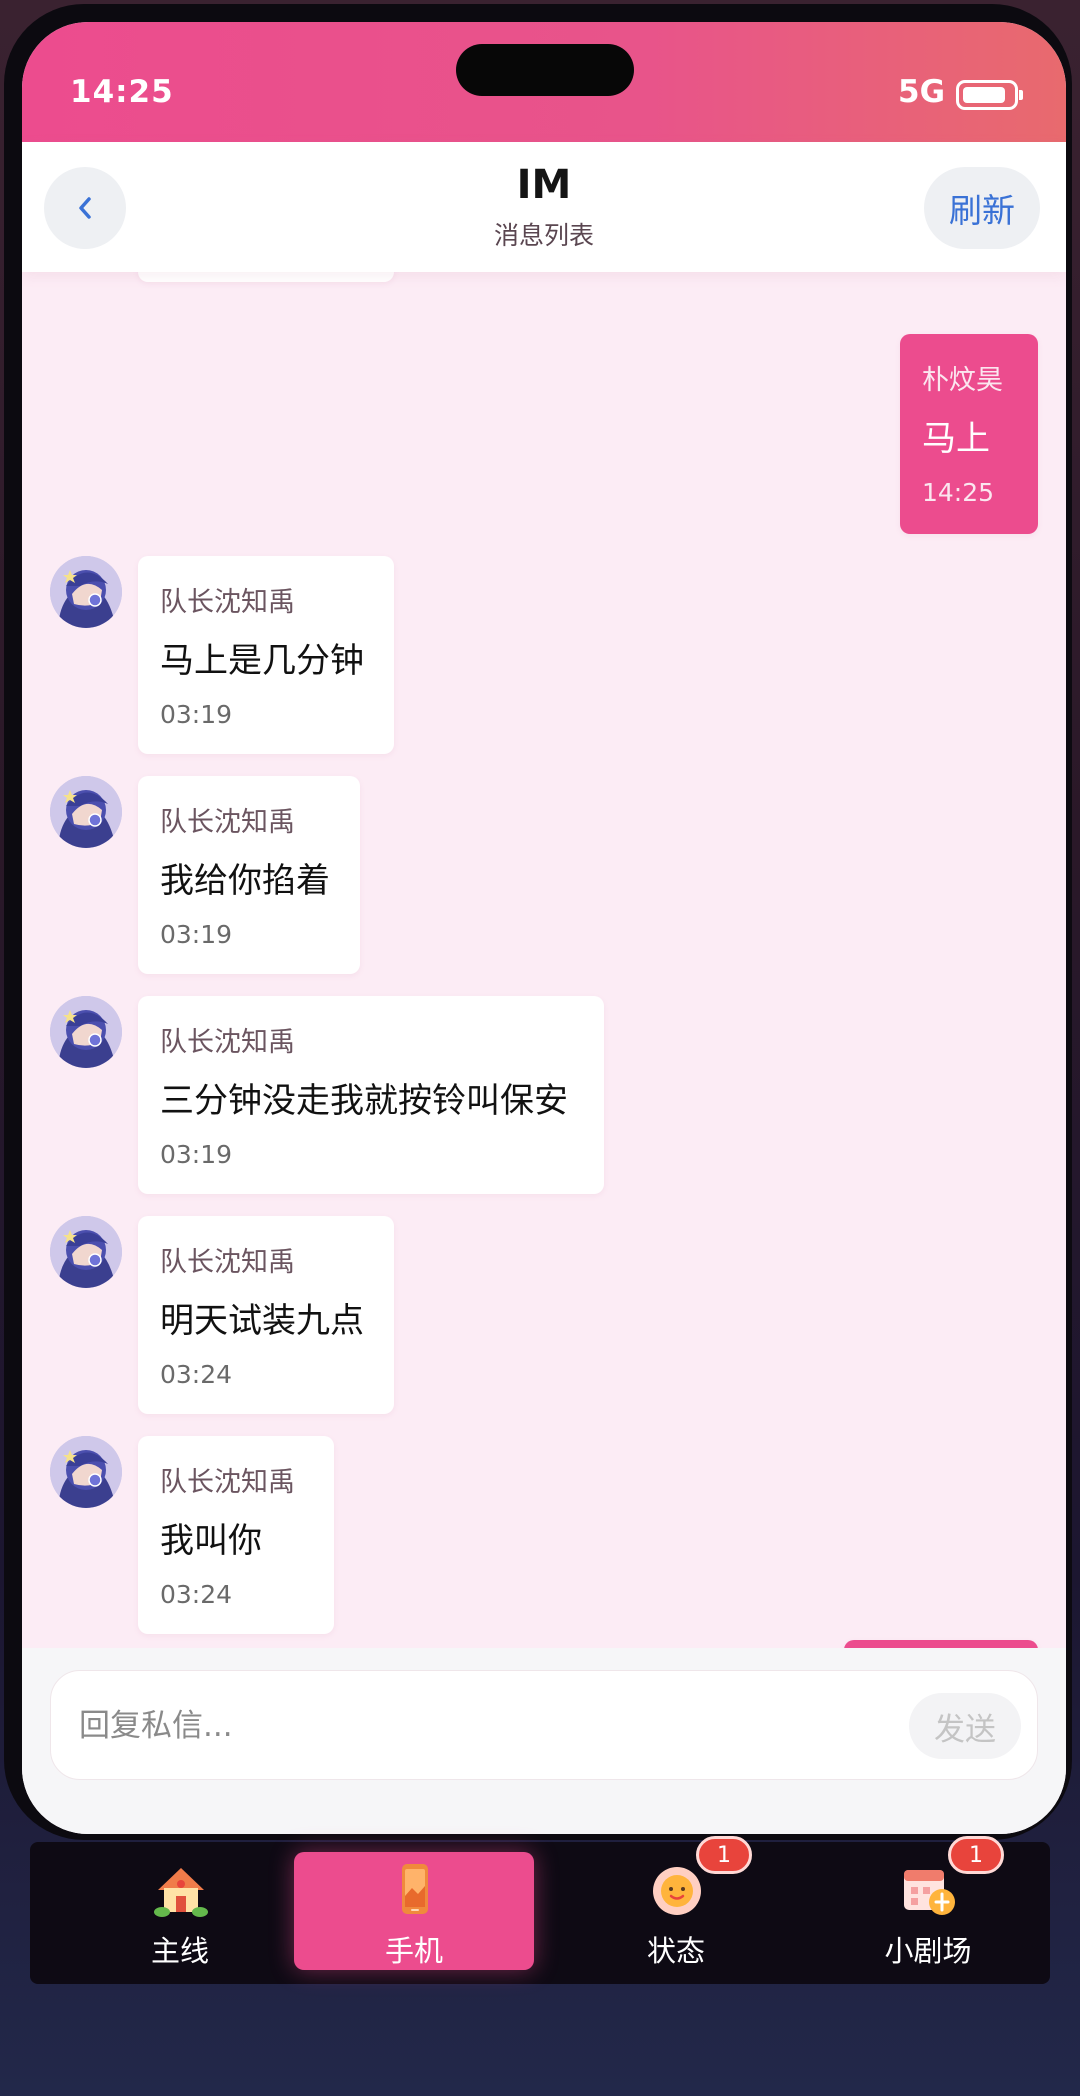 This screenshot has width=1080, height=2096. Describe the element at coordinates (962, 380) in the screenshot. I see `message-sender: 朴炆昊` at that location.